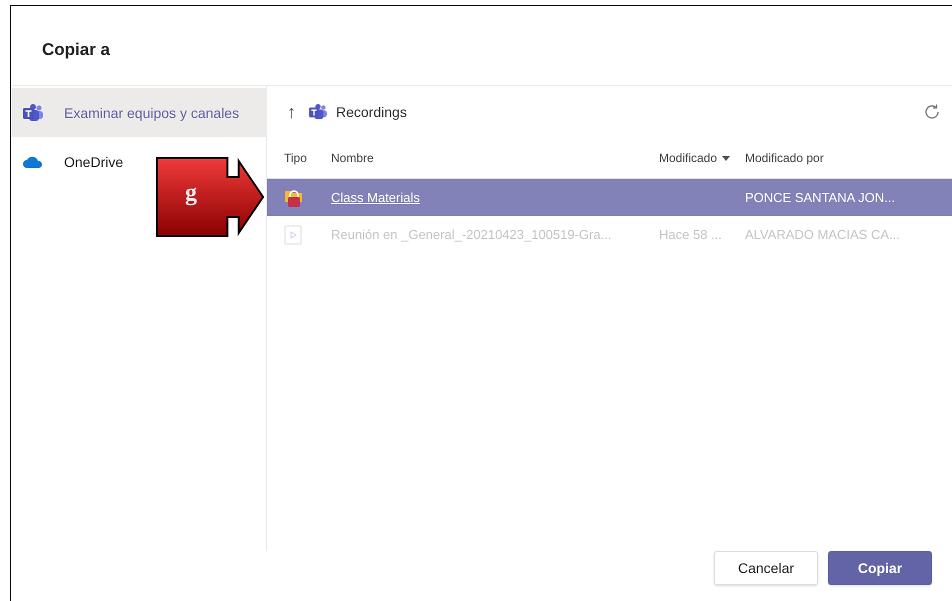 The image size is (952, 601). What do you see at coordinates (371, 112) in the screenshot?
I see `breadcrumb-location: Recordings` at bounding box center [371, 112].